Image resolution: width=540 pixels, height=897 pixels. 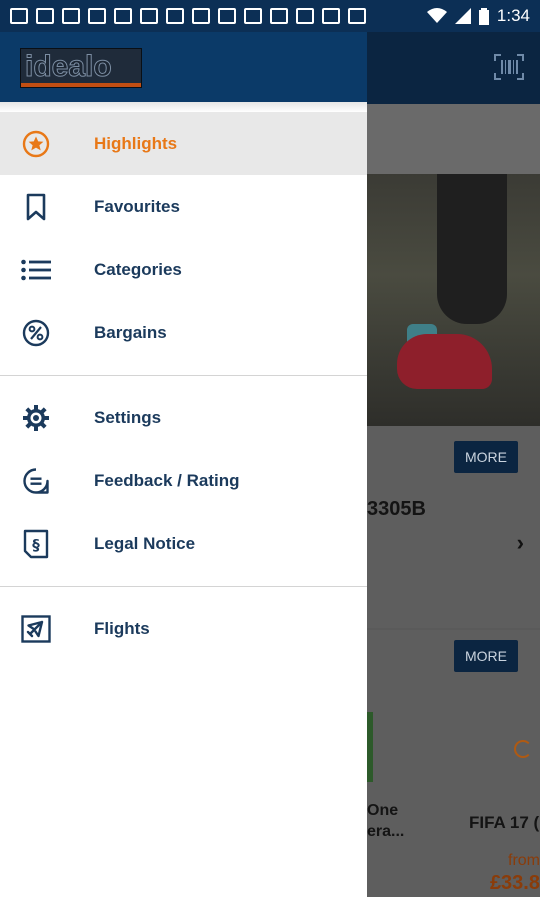 What do you see at coordinates (453, 300) in the screenshot?
I see `highlight-banner-image` at bounding box center [453, 300].